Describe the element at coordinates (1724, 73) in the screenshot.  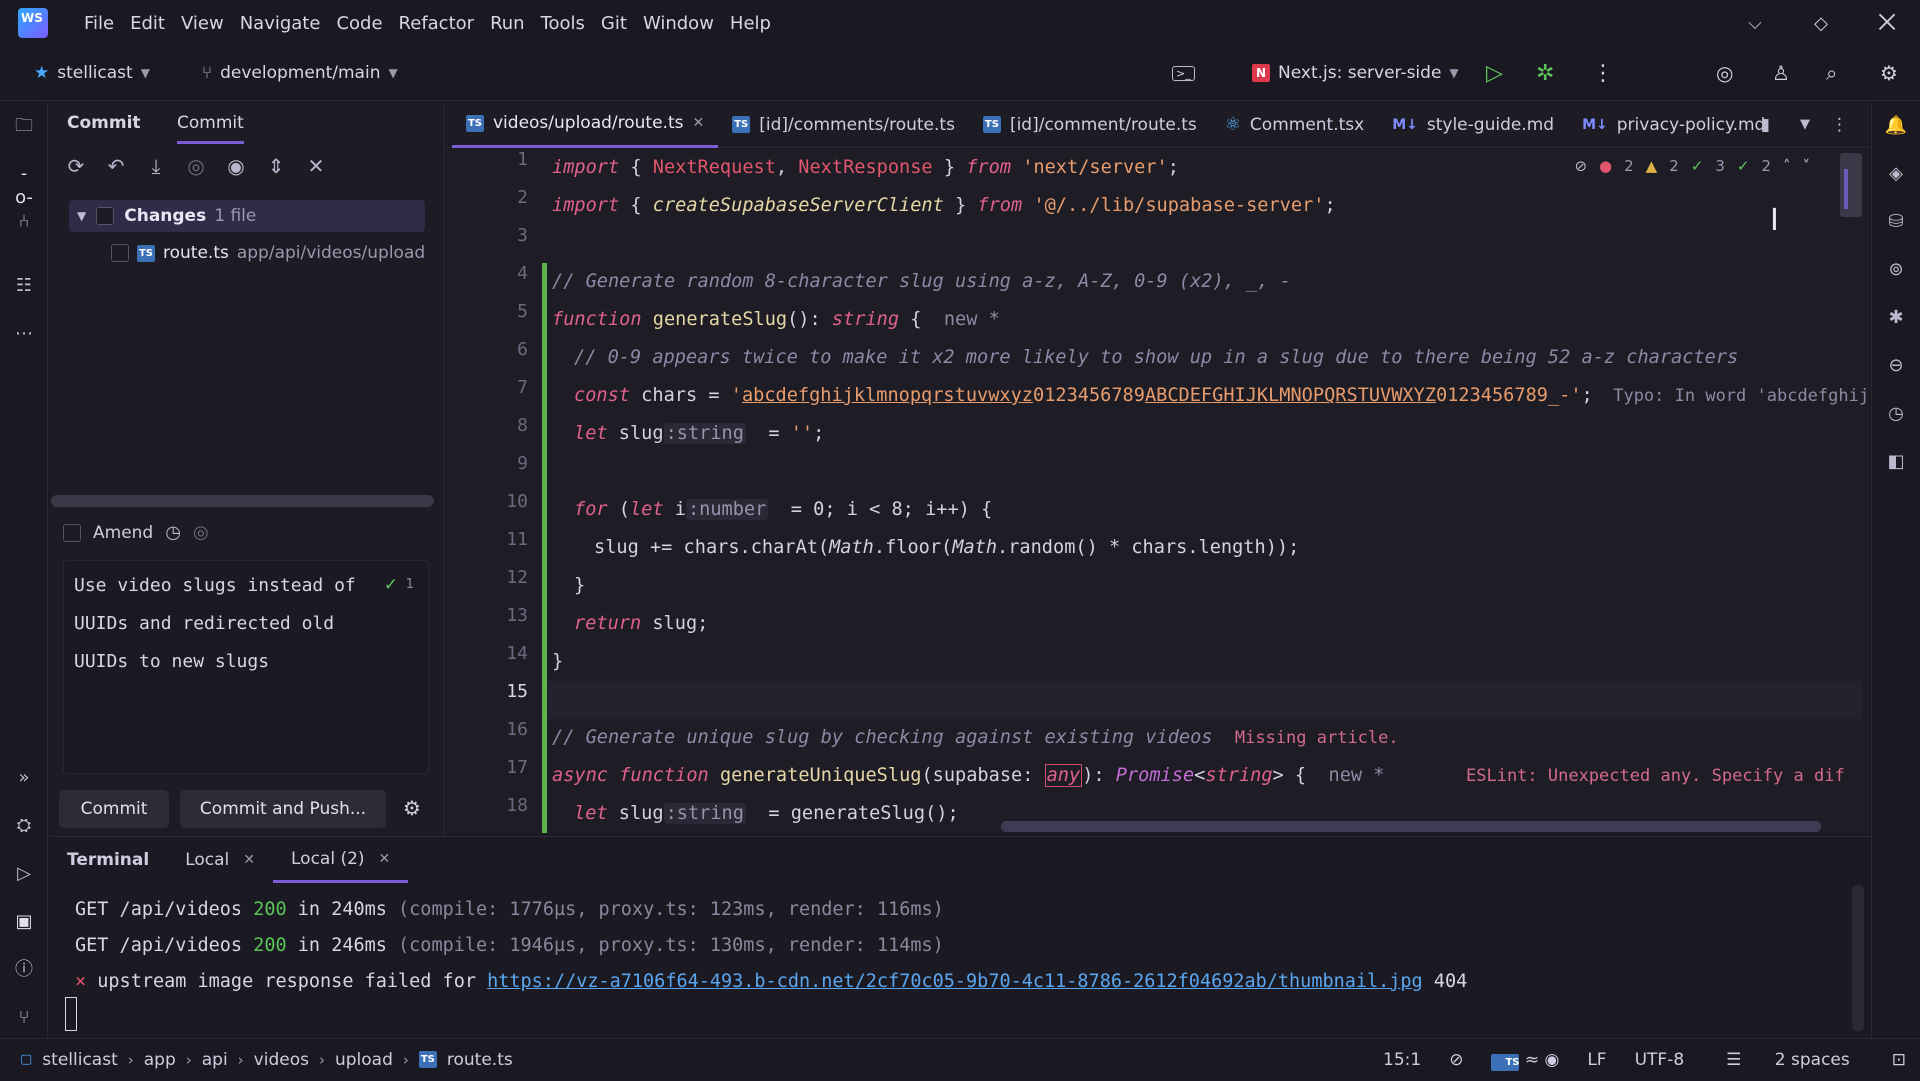
I see `ai-assistant-icon: ◎` at that location.